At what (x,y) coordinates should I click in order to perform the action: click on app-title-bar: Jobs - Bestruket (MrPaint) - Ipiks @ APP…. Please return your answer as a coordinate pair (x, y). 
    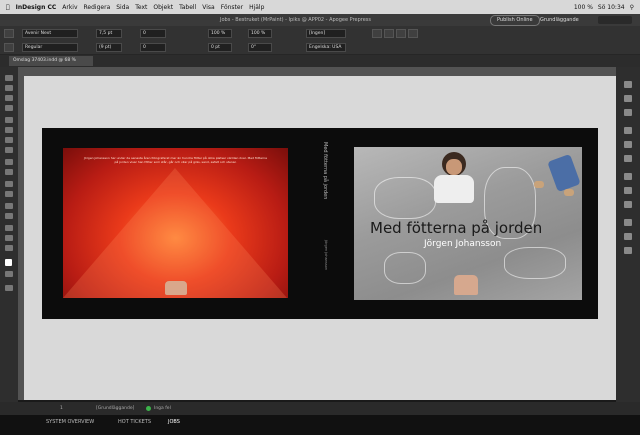
    Looking at the image, I should click on (320, 20).